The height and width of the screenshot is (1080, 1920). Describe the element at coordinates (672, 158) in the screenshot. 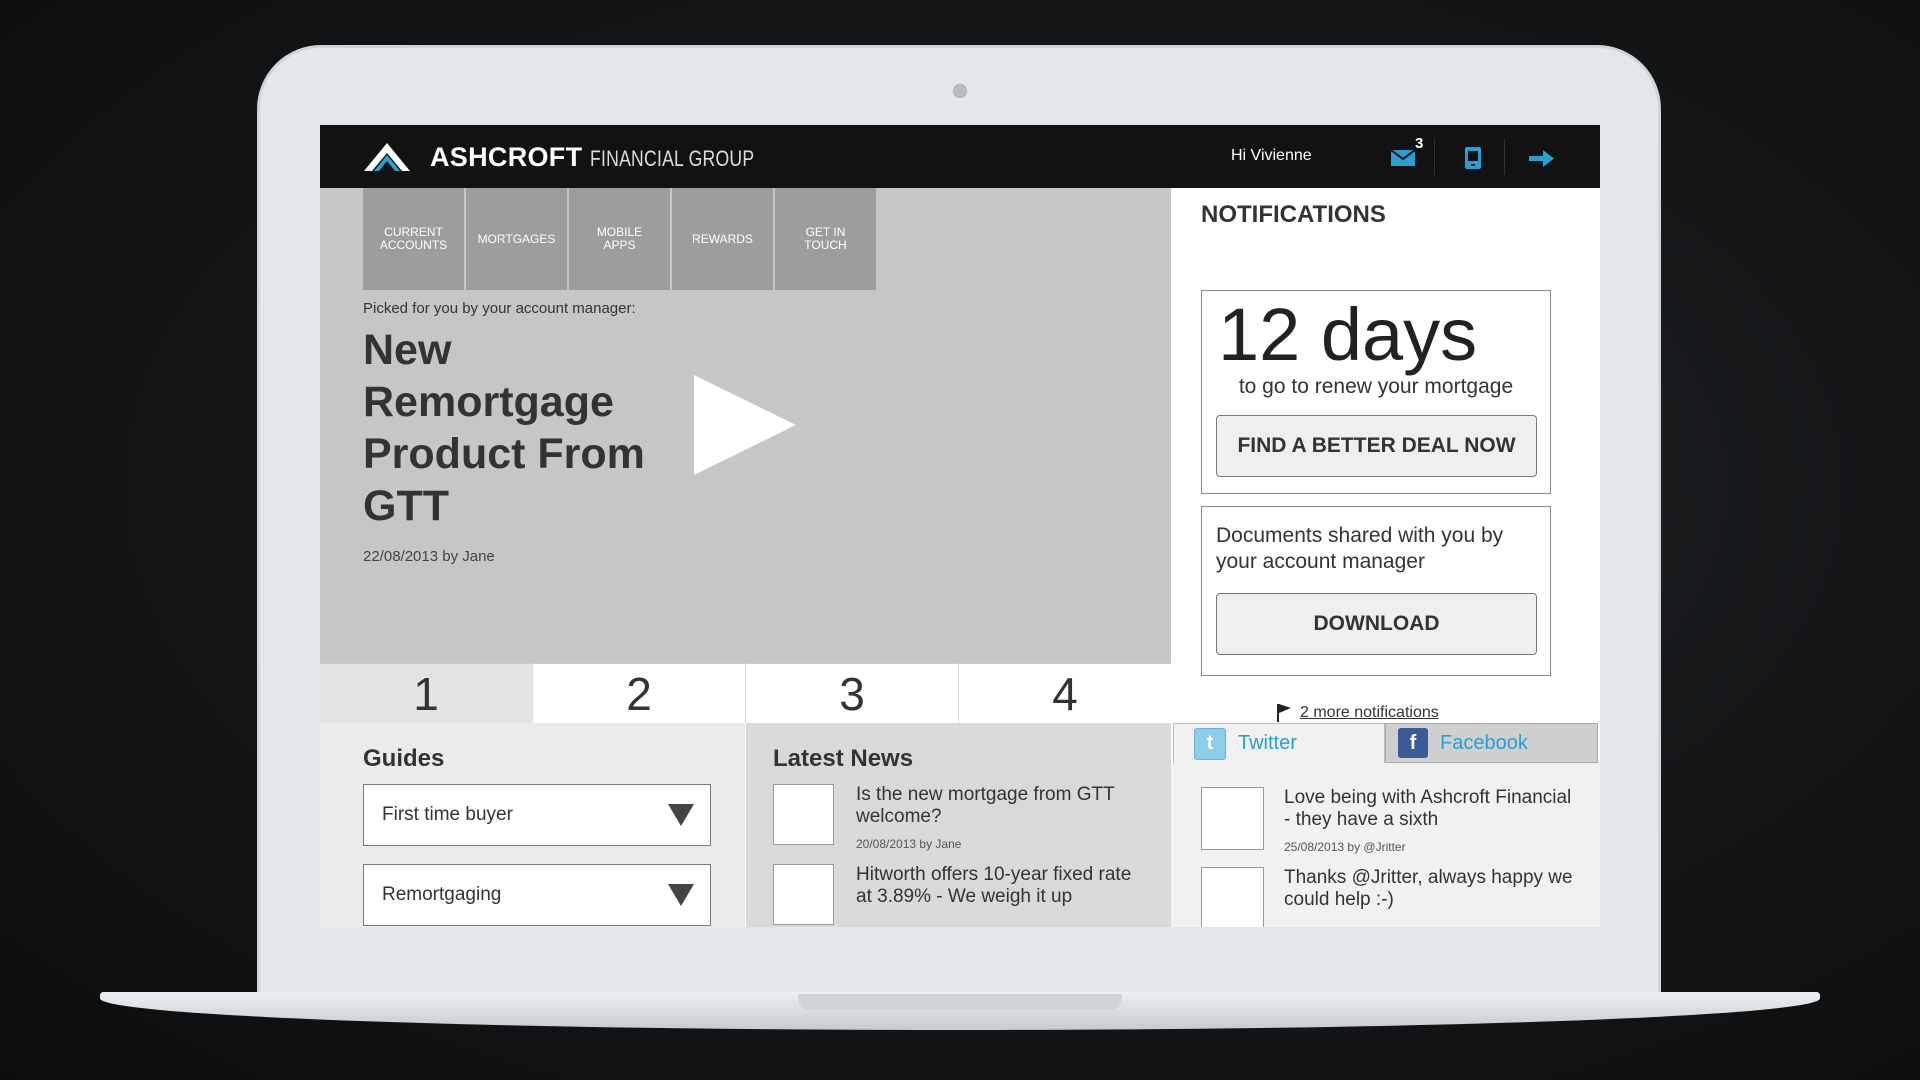

I see `brand-name-light: FINANCIAL GROUP` at that location.